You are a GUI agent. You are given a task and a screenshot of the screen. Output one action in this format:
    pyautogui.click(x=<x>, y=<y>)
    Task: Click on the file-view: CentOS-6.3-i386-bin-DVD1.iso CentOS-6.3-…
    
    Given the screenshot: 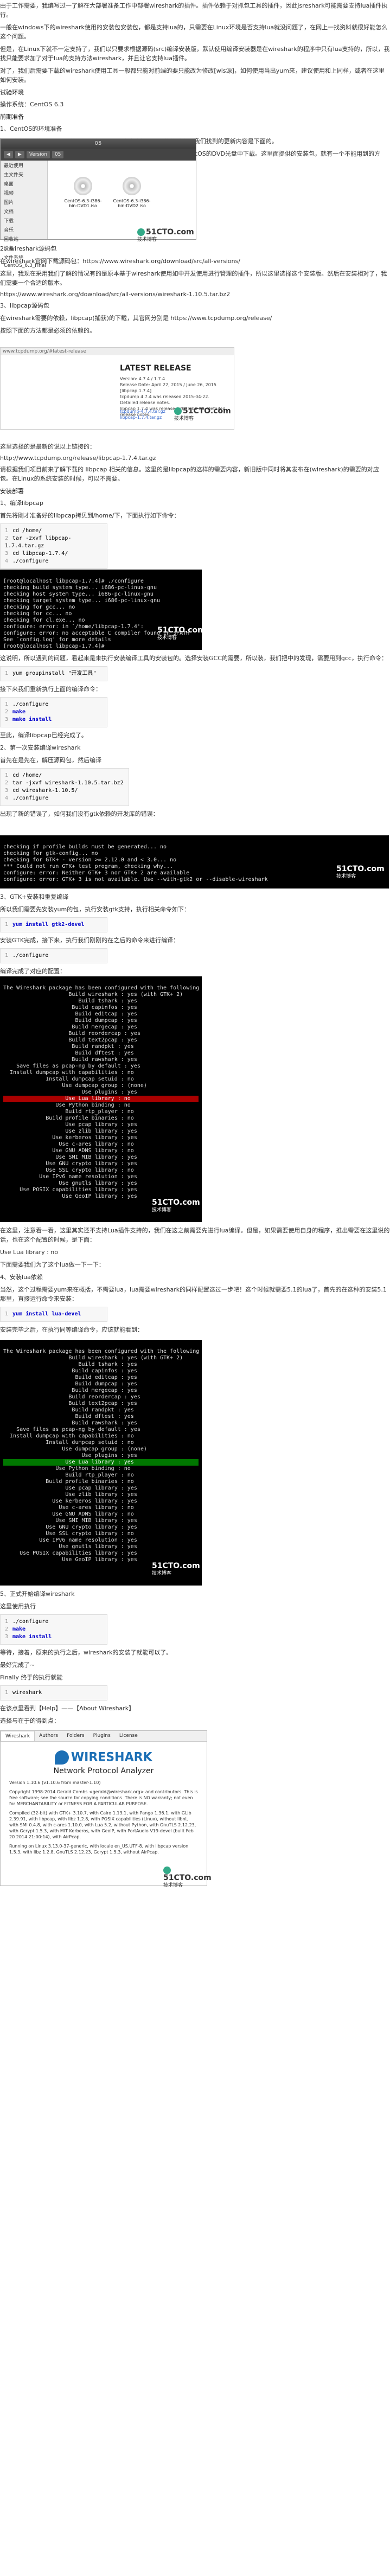 What is the action you would take?
    pyautogui.click(x=122, y=201)
    